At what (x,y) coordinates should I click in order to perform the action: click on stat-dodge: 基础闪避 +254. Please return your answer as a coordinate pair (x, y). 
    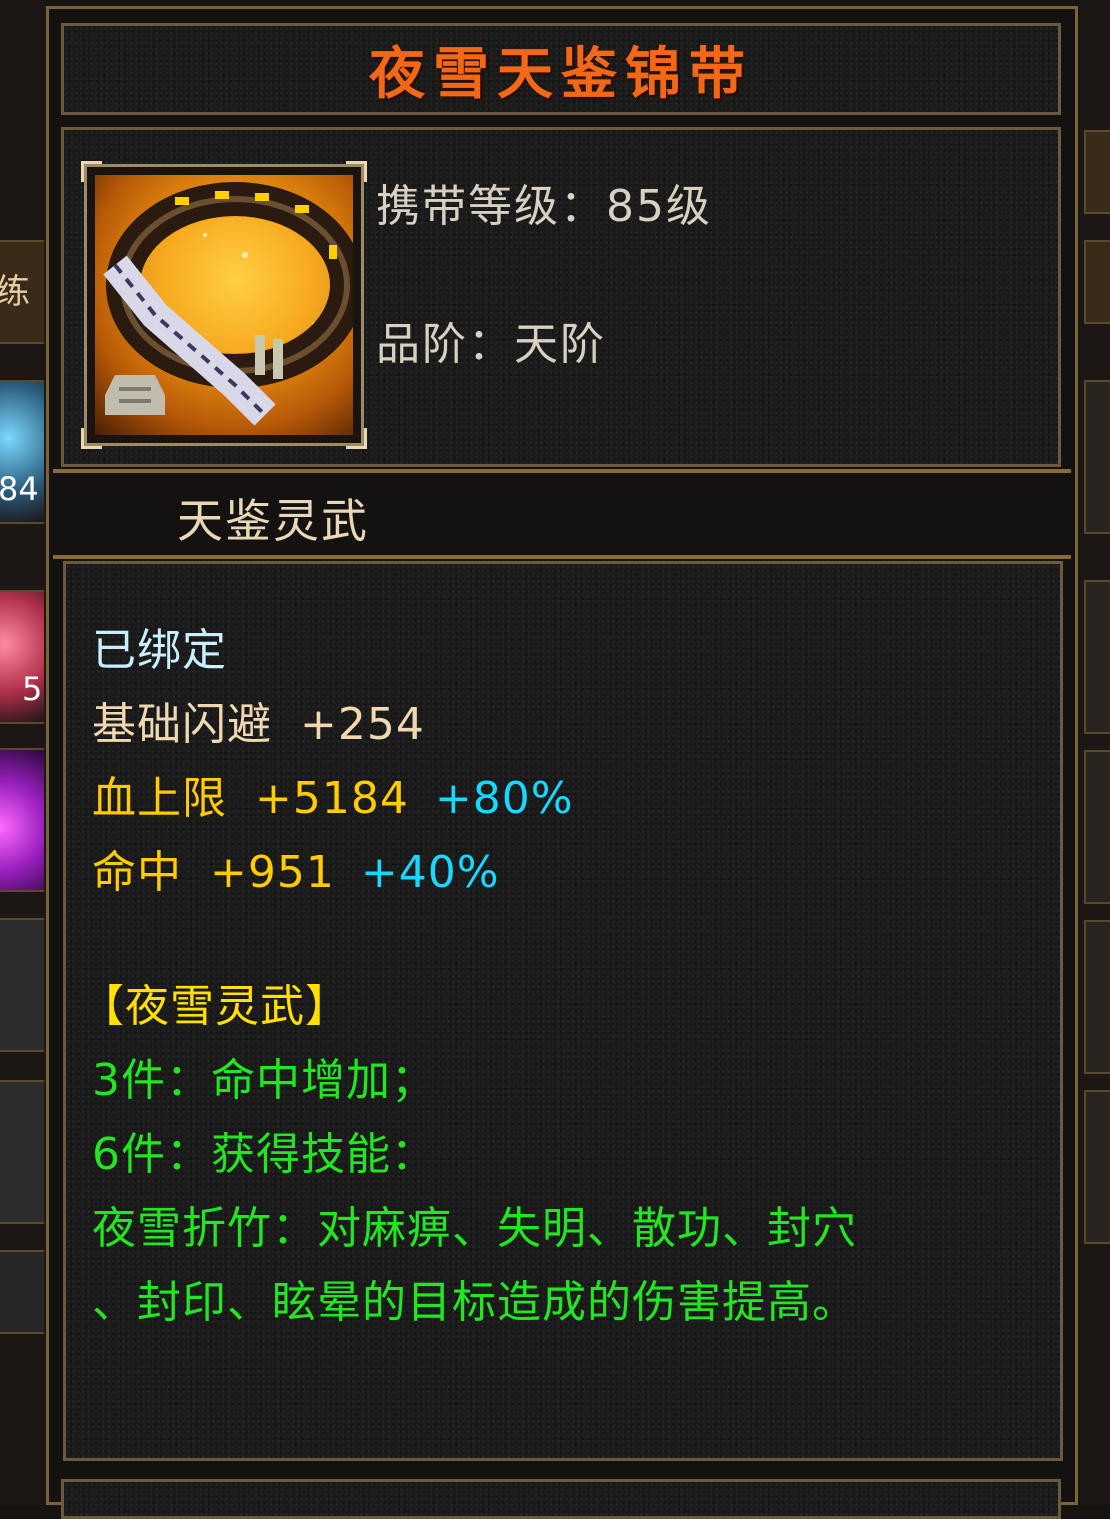
    Looking at the image, I should click on (258, 720).